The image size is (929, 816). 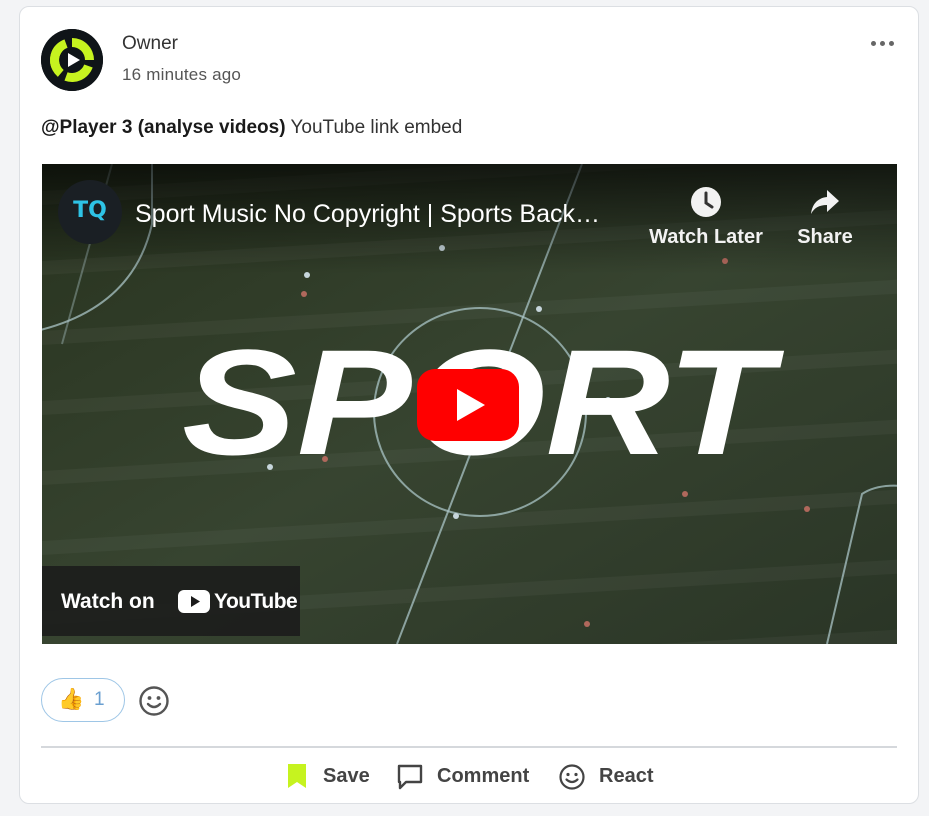 What do you see at coordinates (297, 776) in the screenshot?
I see `bookmark-icon` at bounding box center [297, 776].